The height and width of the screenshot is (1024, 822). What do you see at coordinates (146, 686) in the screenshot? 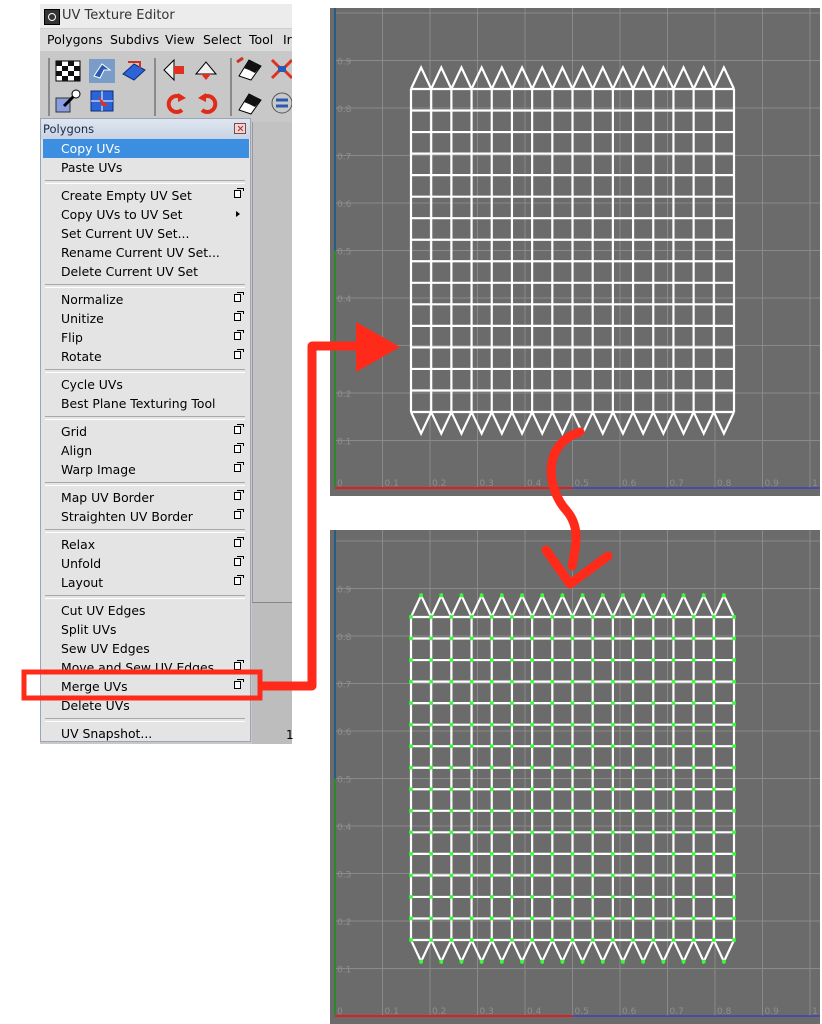
I see `menu-item-merge-uvs: Merge UVs` at bounding box center [146, 686].